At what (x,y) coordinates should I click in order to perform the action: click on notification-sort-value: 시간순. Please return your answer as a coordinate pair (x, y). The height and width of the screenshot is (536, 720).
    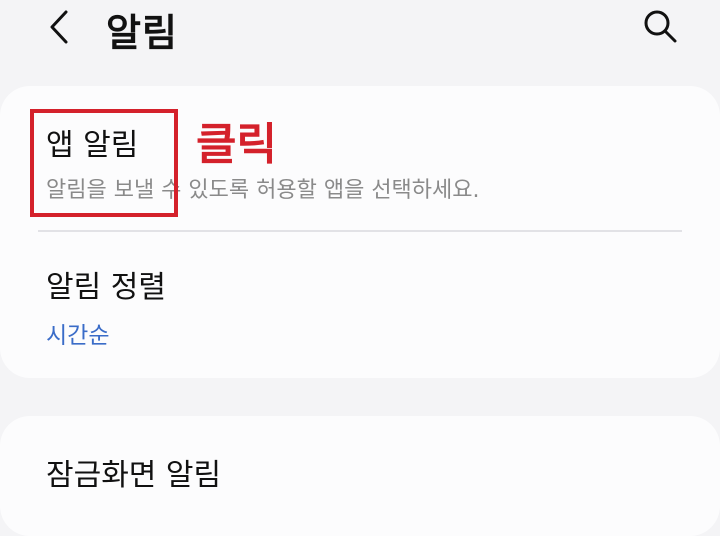
    Looking at the image, I should click on (78, 336).